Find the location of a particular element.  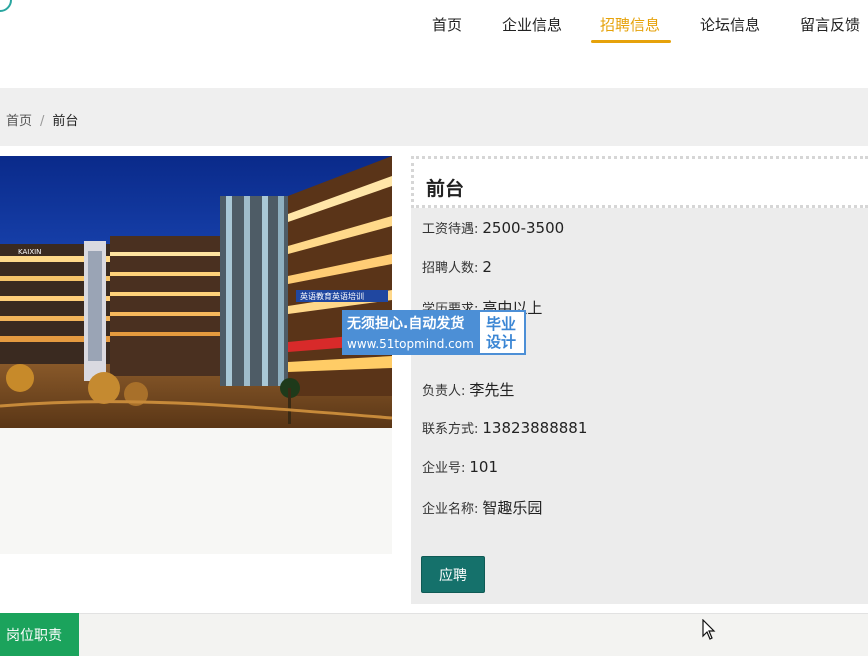

nav-item-forum-info: 论坛信息 is located at coordinates (730, 24).